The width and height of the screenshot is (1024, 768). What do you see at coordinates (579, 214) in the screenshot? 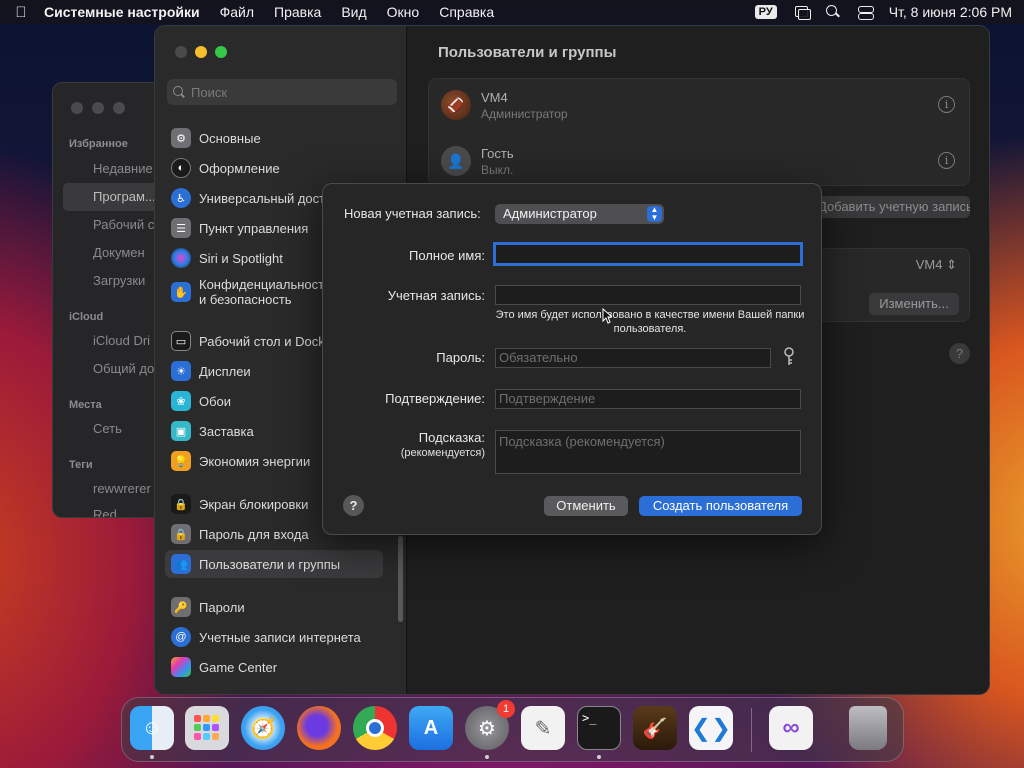
I see `account-type-popup: Администратор ▲ ▼` at bounding box center [579, 214].